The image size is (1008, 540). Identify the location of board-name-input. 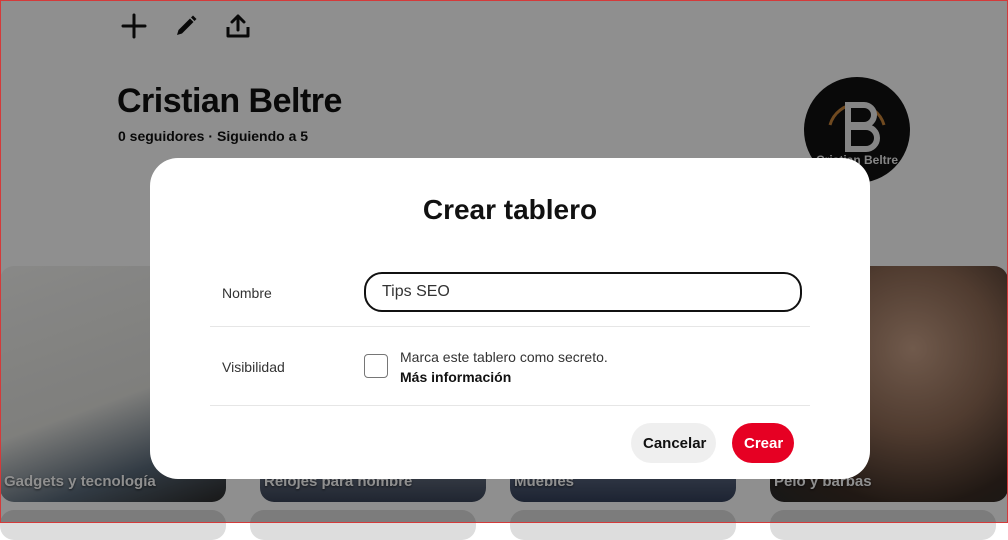
(583, 292).